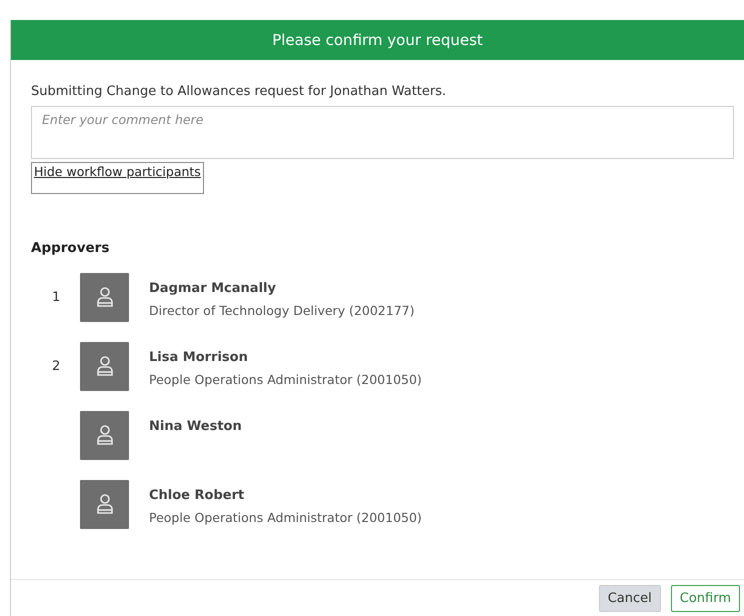  What do you see at coordinates (70, 248) in the screenshot?
I see `section-heading: Approvers` at bounding box center [70, 248].